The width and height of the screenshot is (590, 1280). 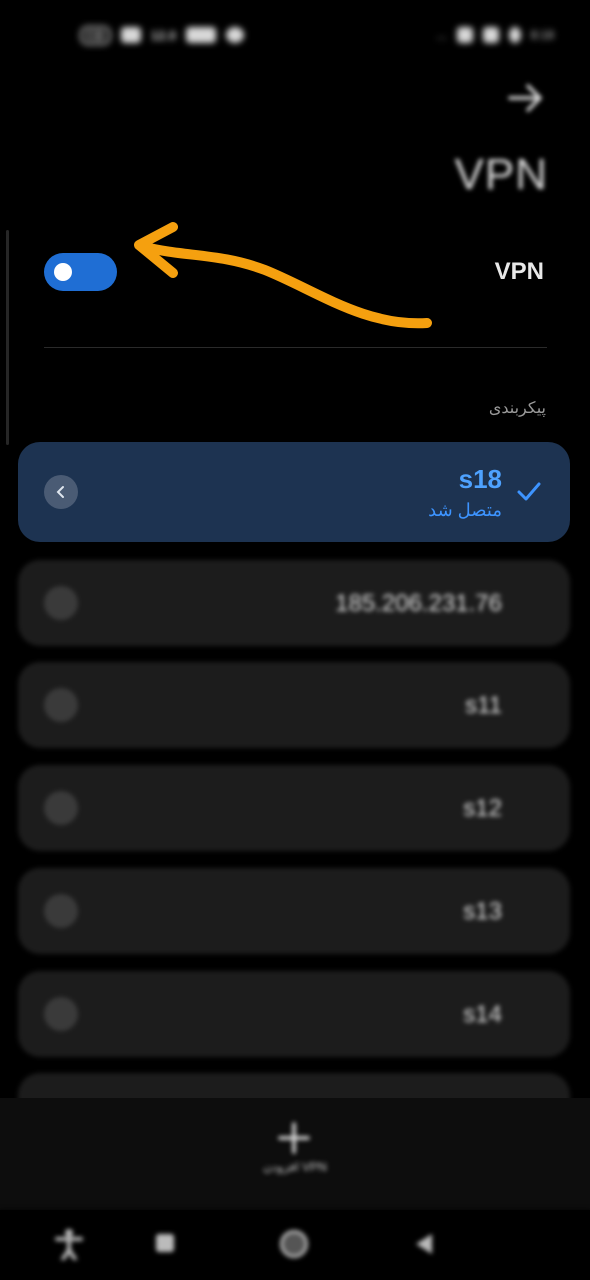 What do you see at coordinates (529, 491) in the screenshot?
I see `check-icon` at bounding box center [529, 491].